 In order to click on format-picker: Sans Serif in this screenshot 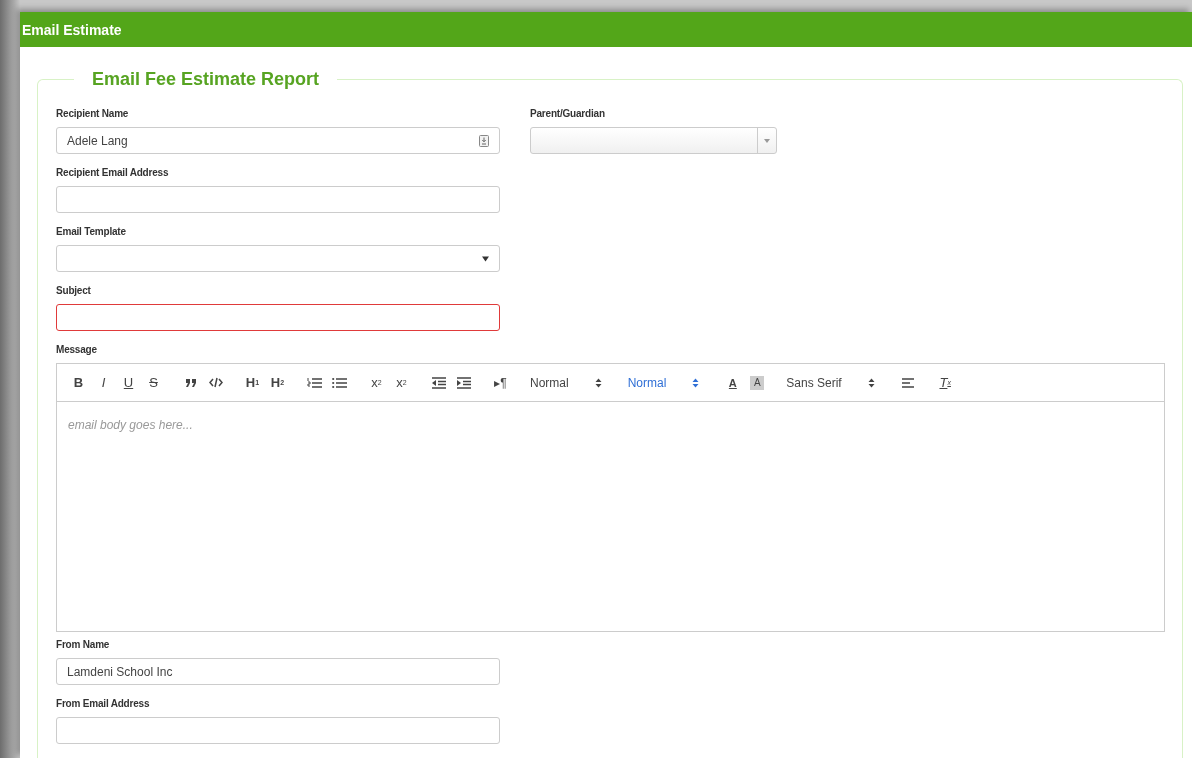, I will do `click(832, 382)`.